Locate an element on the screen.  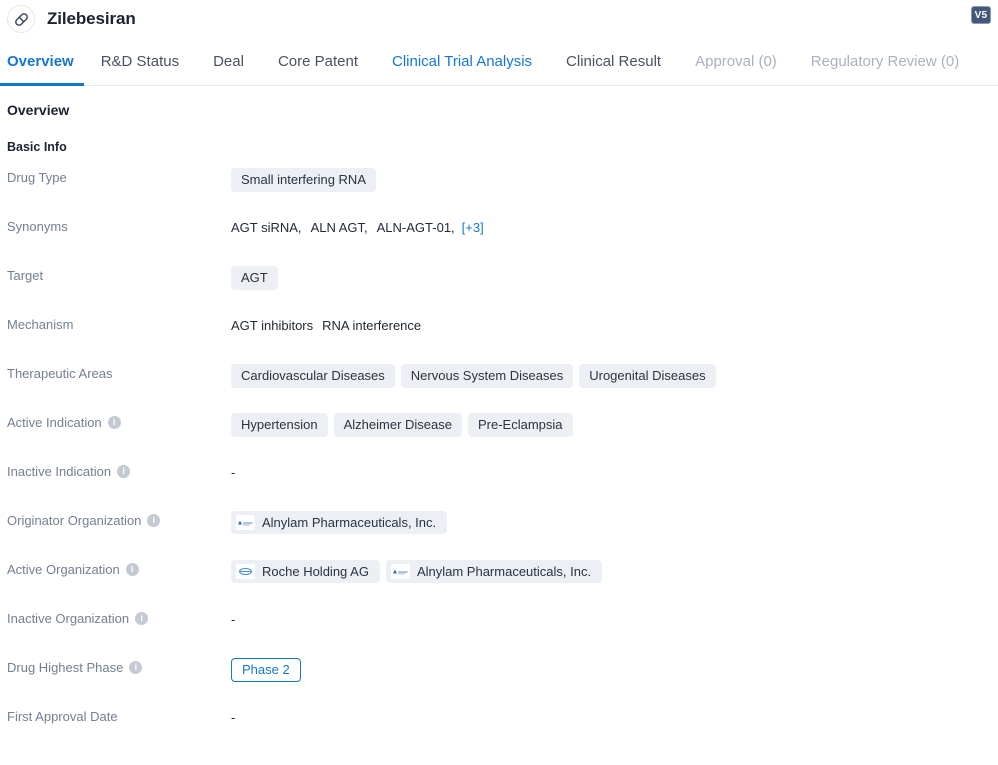
field-label: Active Indication i is located at coordinates (119, 421).